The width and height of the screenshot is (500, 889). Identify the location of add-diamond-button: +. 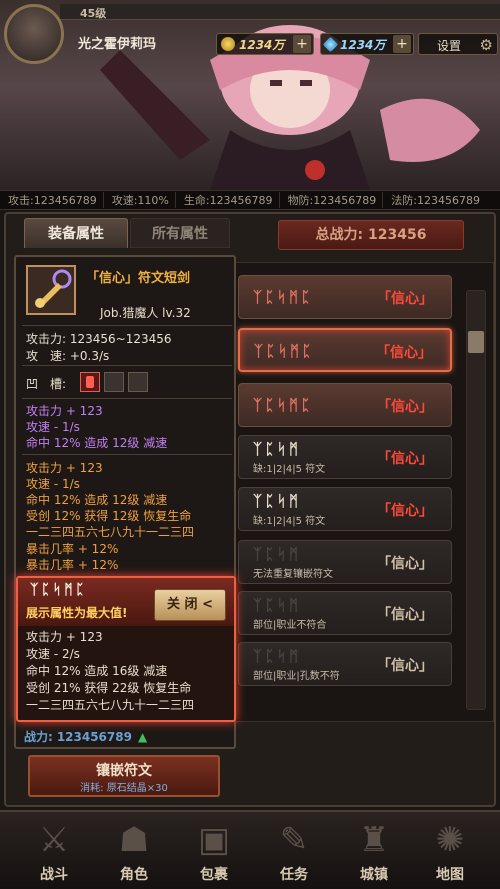
(402, 44).